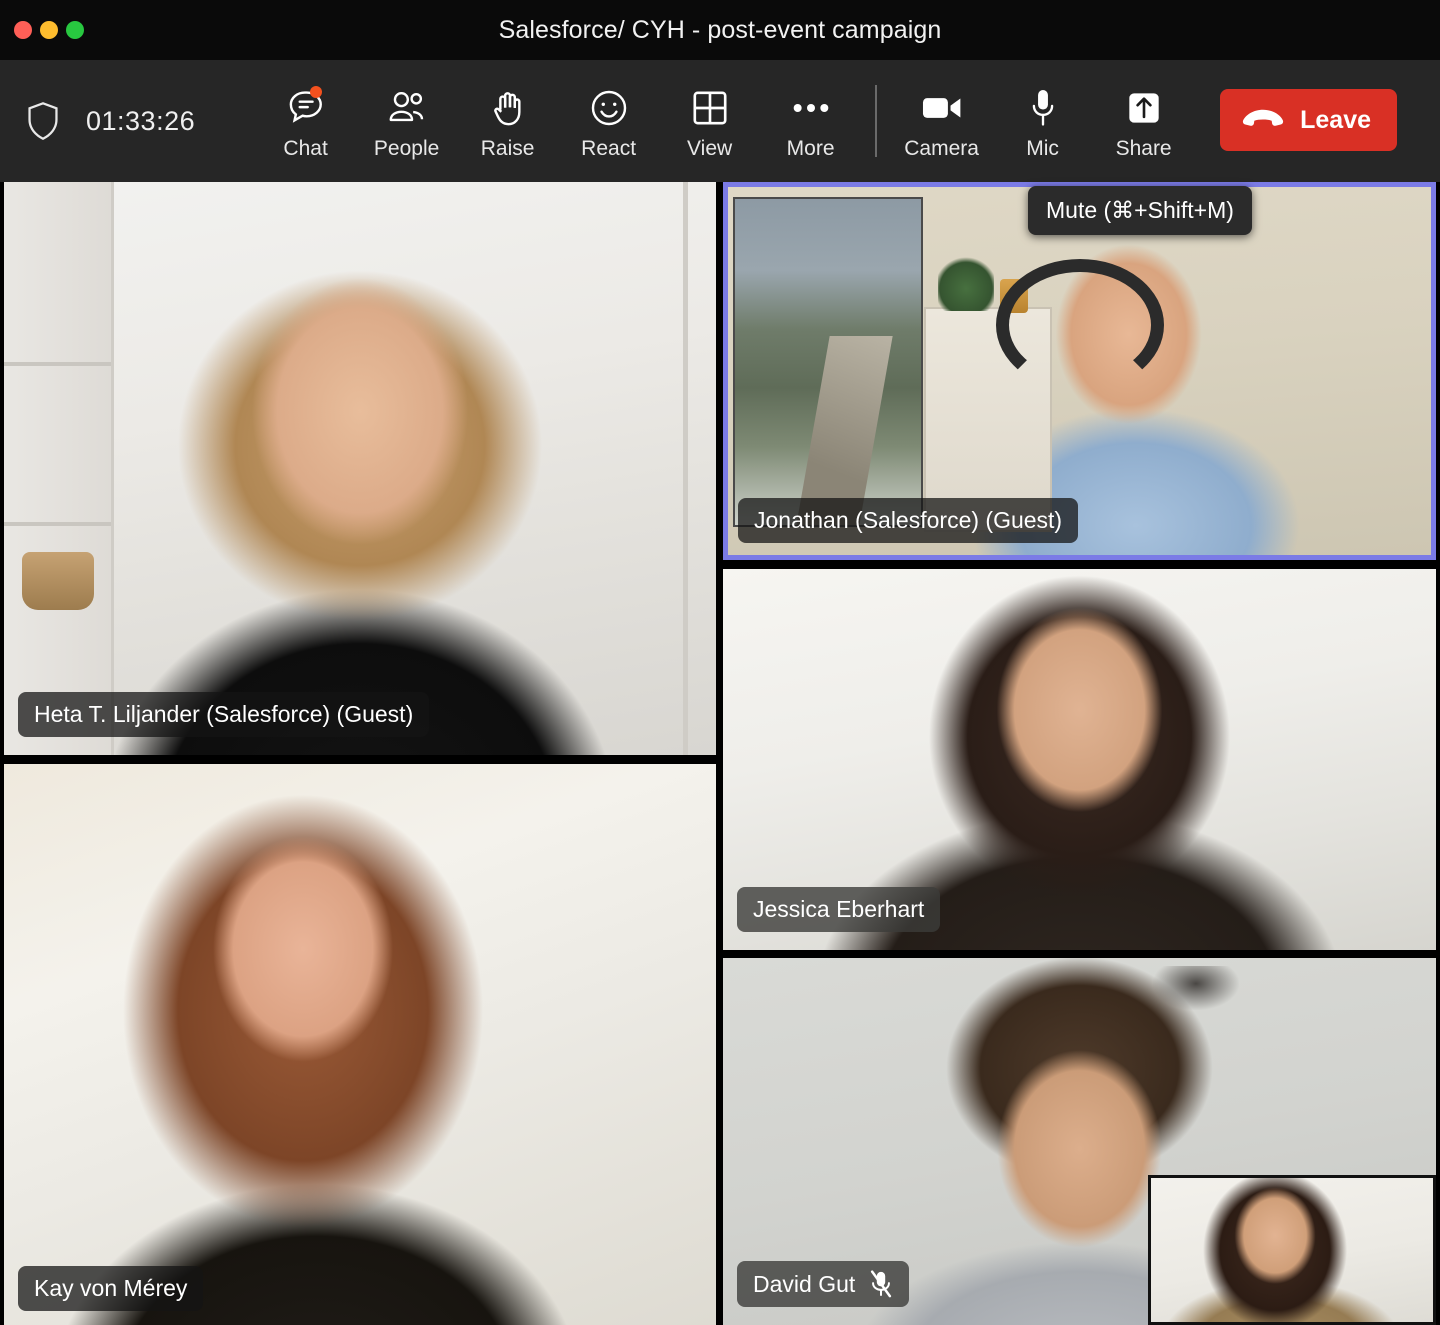 This screenshot has height=1325, width=1440. What do you see at coordinates (508, 108) in the screenshot?
I see `raise-hand-icon` at bounding box center [508, 108].